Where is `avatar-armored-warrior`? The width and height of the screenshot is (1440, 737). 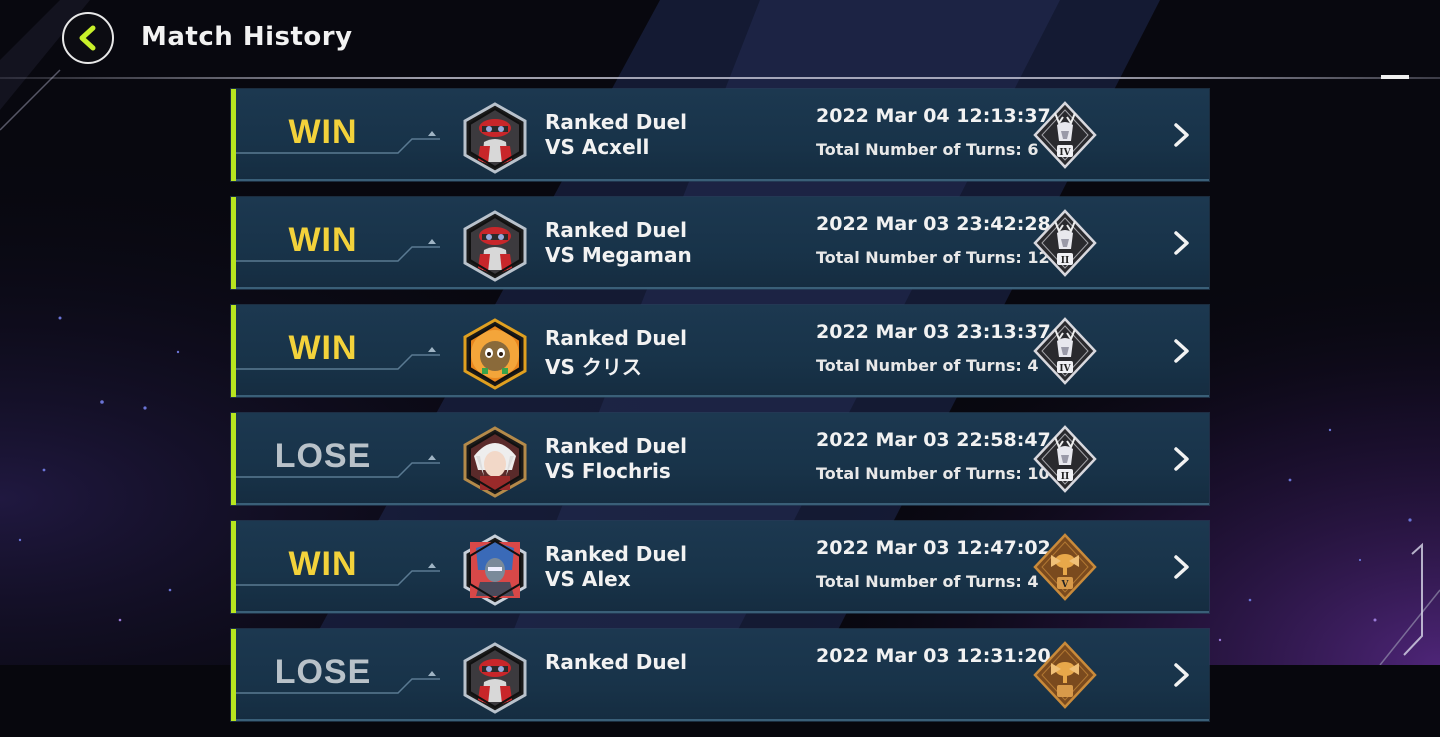 avatar-armored-warrior is located at coordinates (495, 570).